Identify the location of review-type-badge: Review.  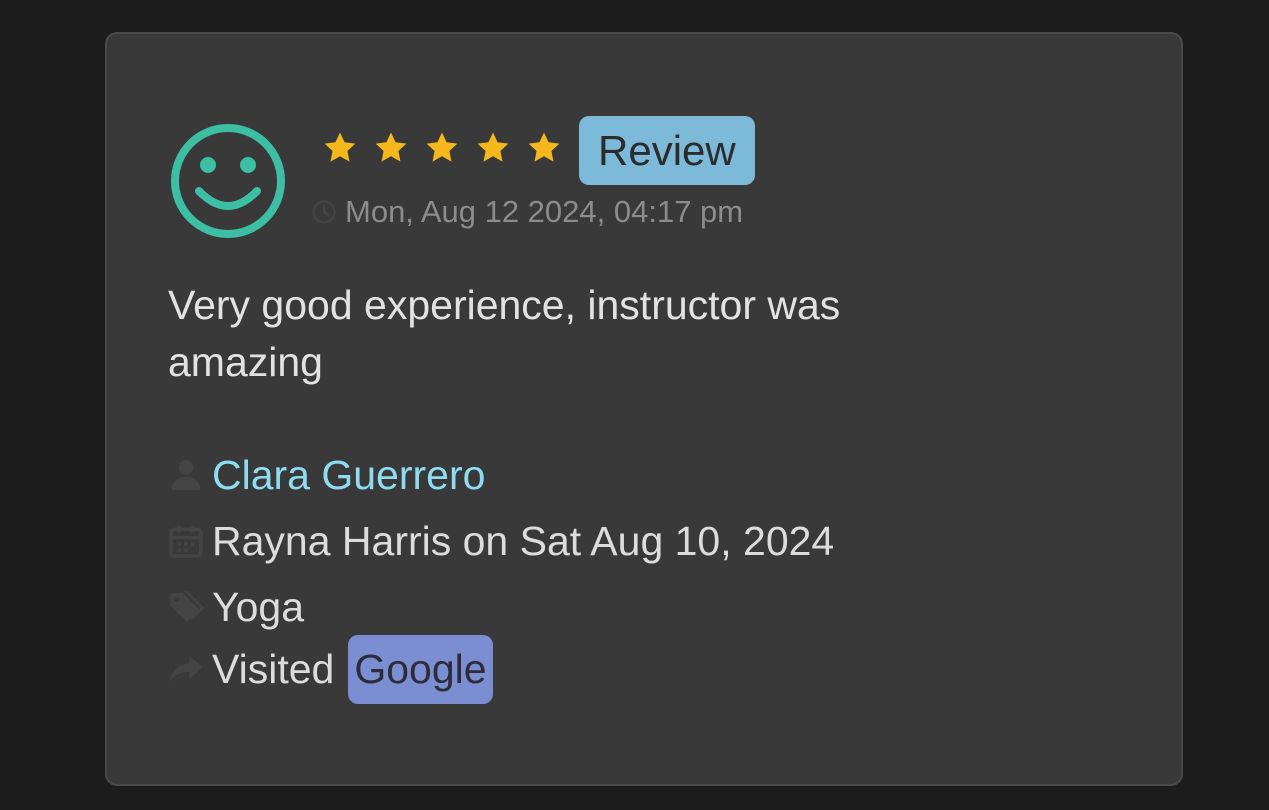
(667, 150).